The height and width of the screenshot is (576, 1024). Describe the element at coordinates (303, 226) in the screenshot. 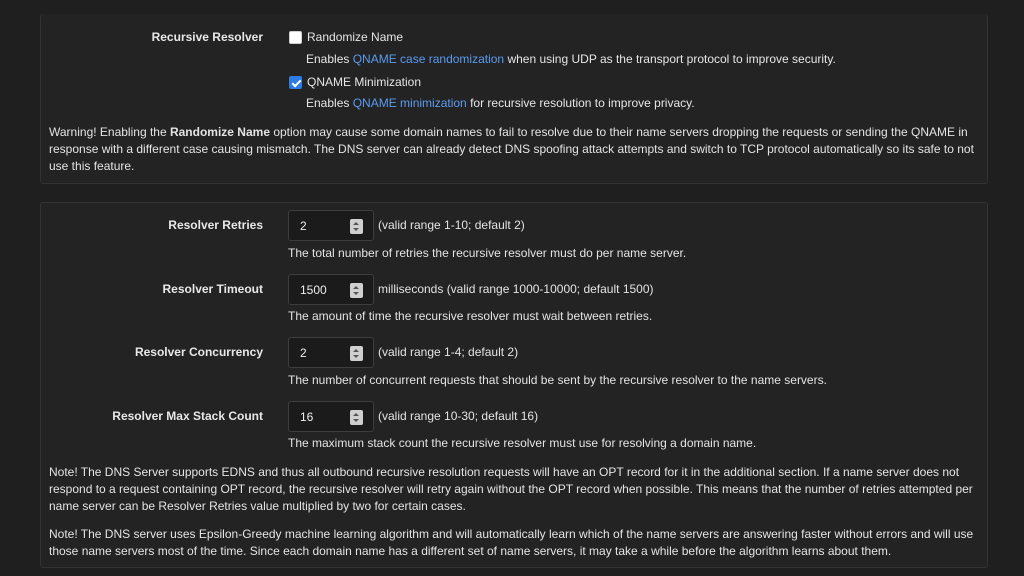

I see `resolver-retries-value: 2` at that location.